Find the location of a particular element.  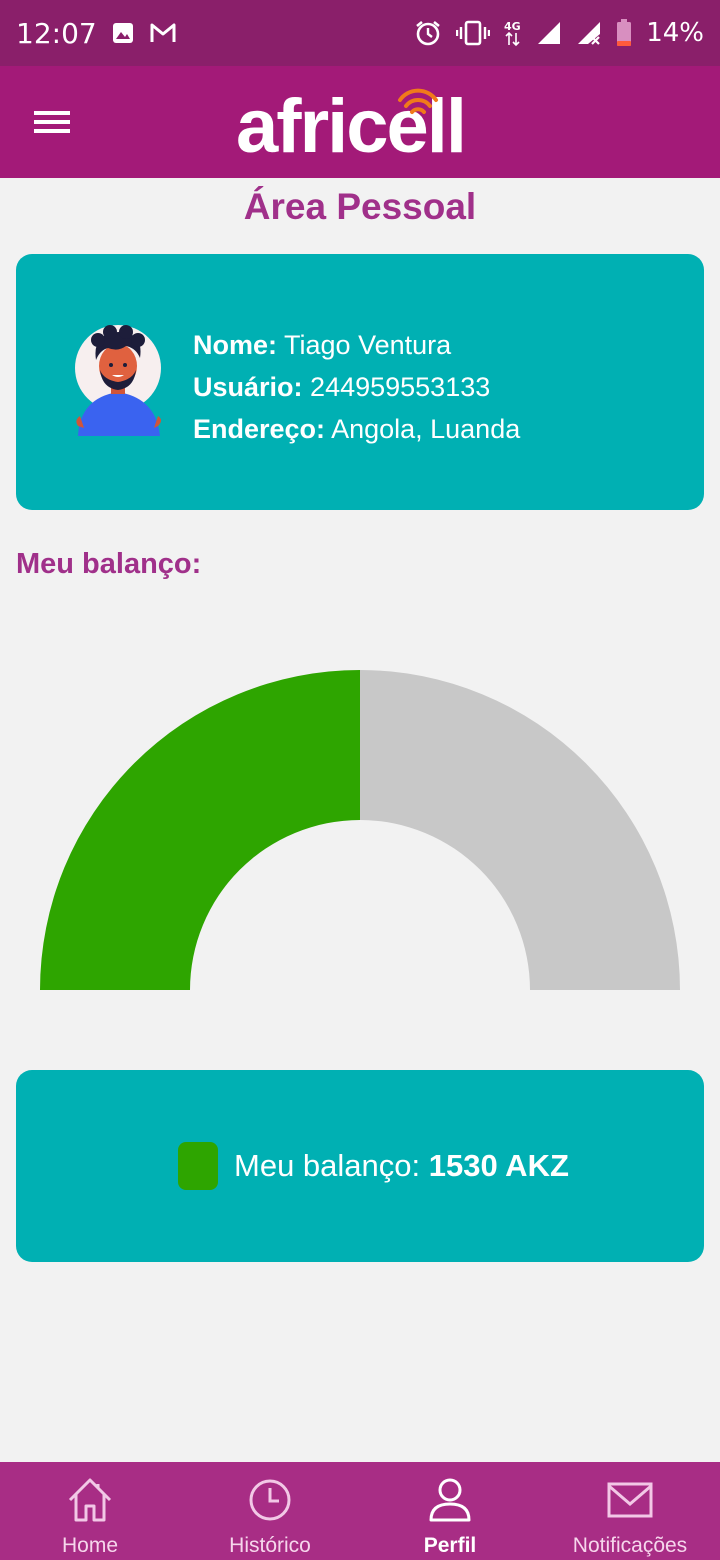

name-label: Nome: is located at coordinates (235, 345).